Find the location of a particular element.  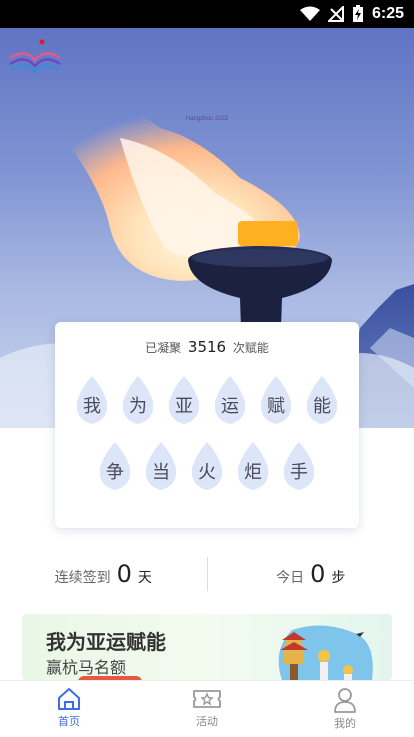

flame-char-label: 运 is located at coordinates (230, 406).